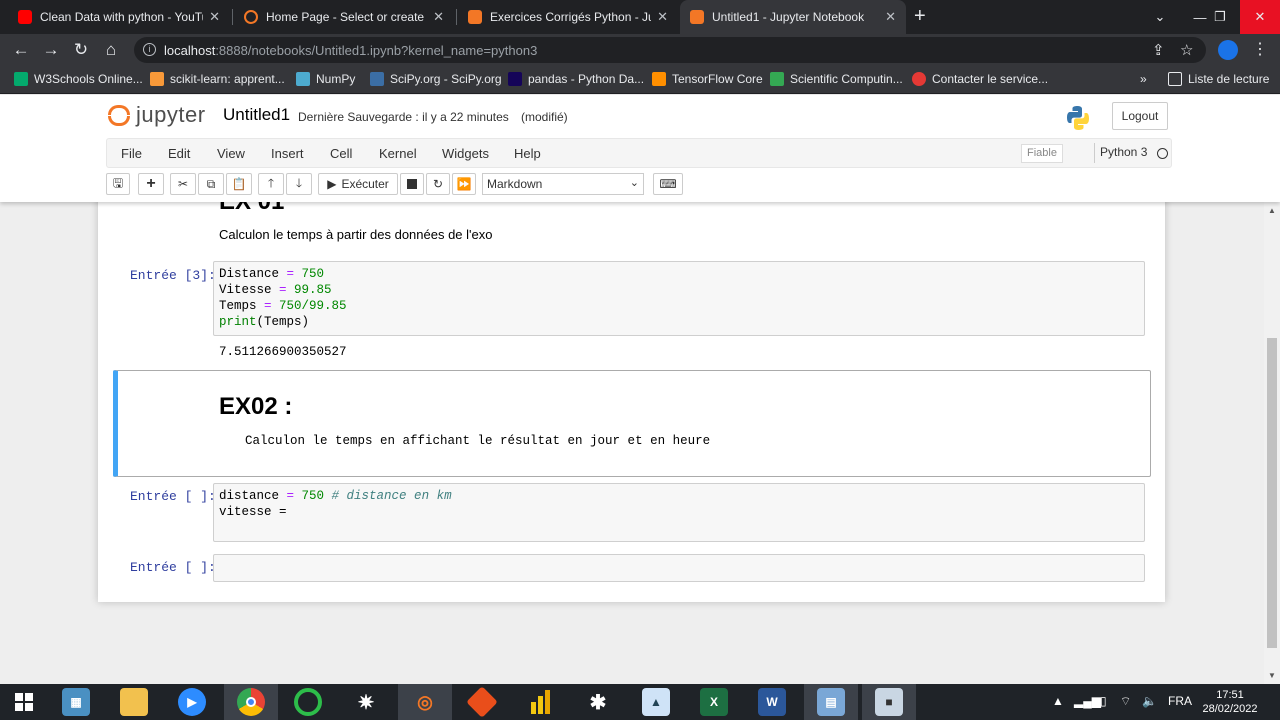 This screenshot has height=720, width=1280. I want to click on close-window-icon: ✕, so click(1260, 17).